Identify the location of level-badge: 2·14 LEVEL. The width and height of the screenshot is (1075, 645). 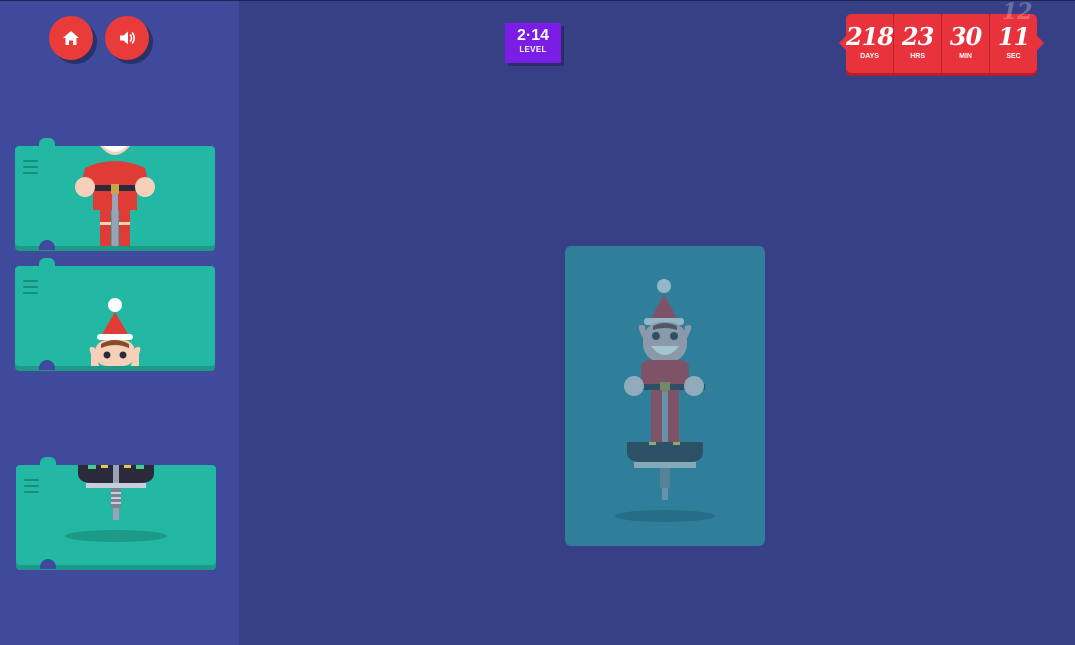
(533, 43).